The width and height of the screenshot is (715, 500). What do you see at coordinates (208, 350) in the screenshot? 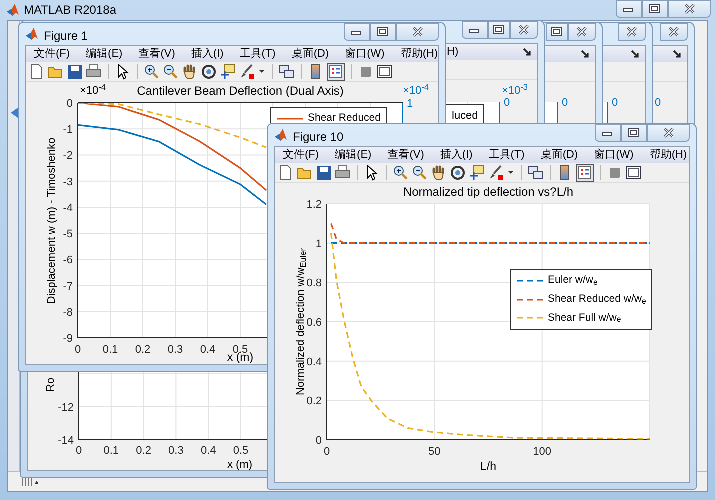
I see `tick-label: 0.4` at bounding box center [208, 350].